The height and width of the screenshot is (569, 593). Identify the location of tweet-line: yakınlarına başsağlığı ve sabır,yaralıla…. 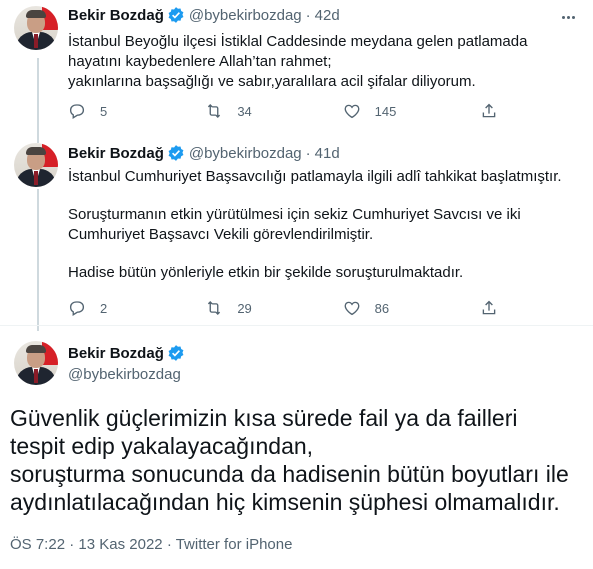
(272, 81).